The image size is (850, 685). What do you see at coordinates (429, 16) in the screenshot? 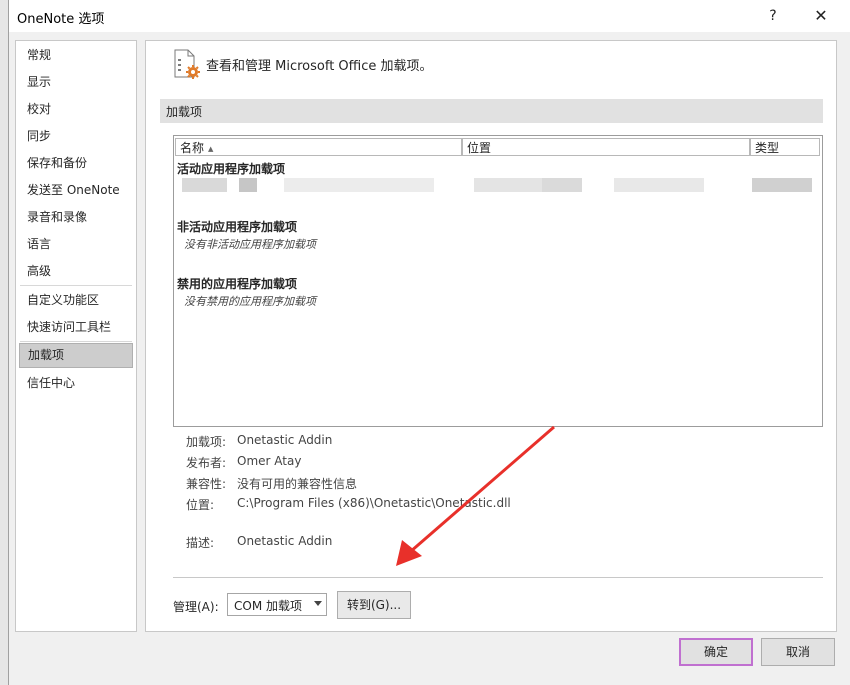
I see `title-bar: OneNote 选项 ? ✕` at bounding box center [429, 16].